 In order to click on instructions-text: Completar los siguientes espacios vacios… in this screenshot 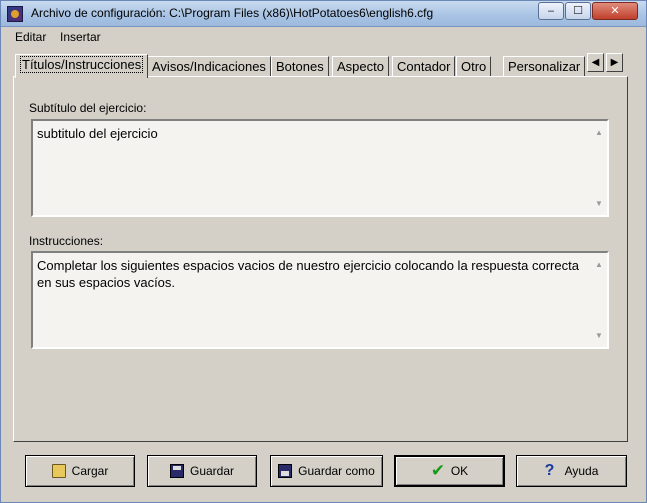, I will do `click(308, 274)`.